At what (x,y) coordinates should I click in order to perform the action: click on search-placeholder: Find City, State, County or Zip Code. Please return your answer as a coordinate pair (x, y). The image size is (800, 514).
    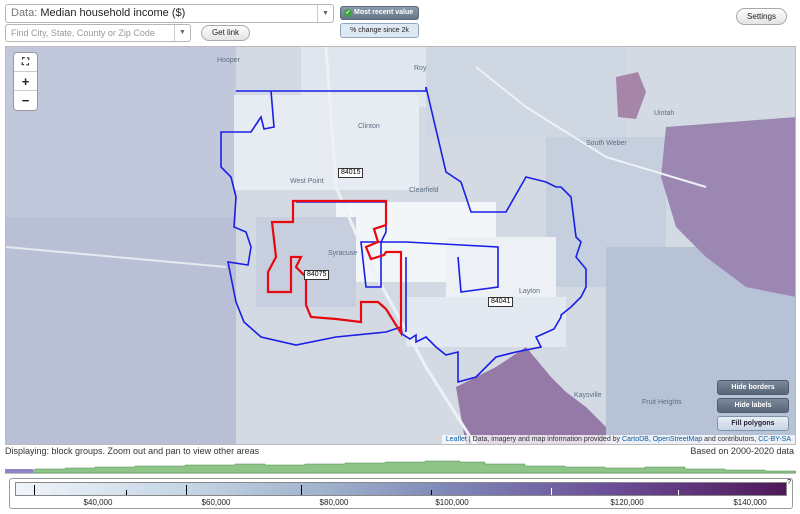
    Looking at the image, I should click on (83, 33).